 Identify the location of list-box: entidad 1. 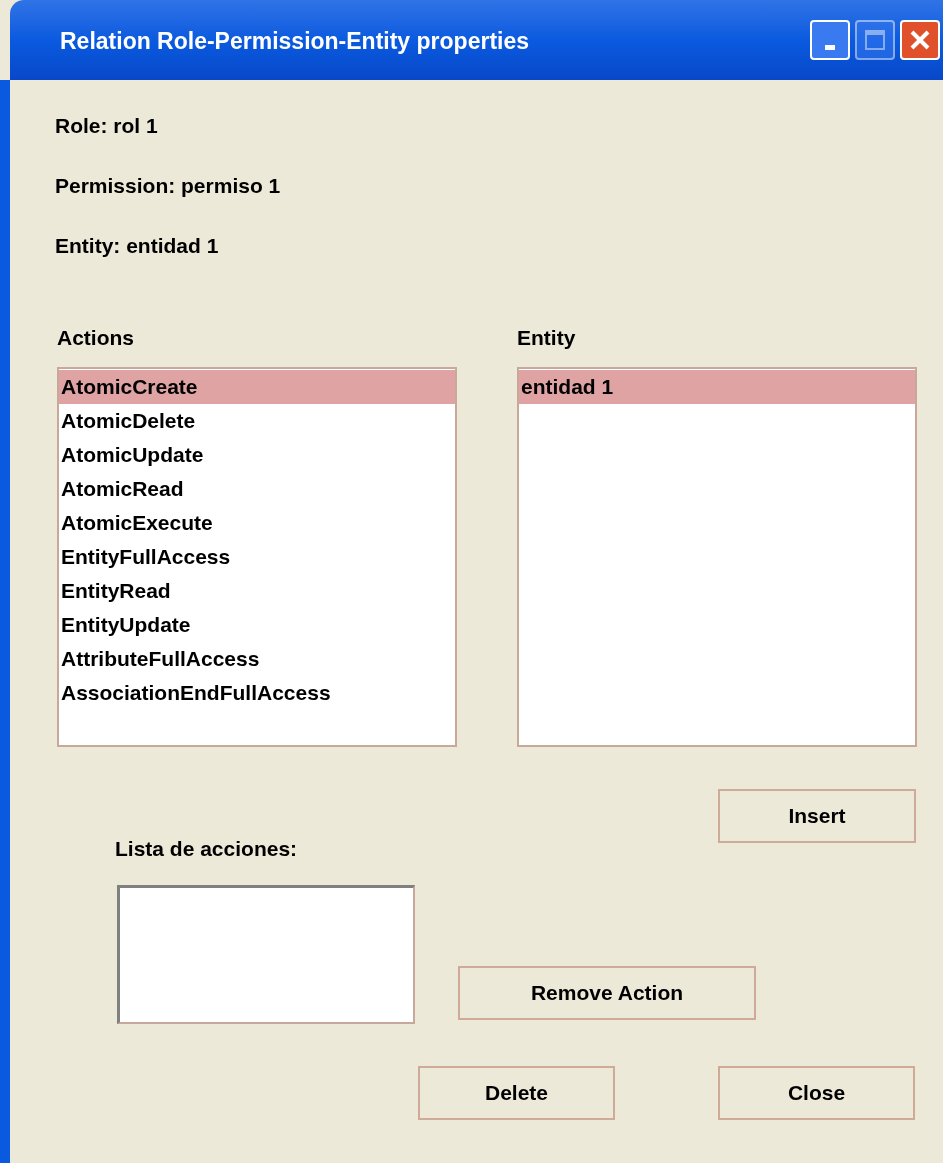
(717, 557).